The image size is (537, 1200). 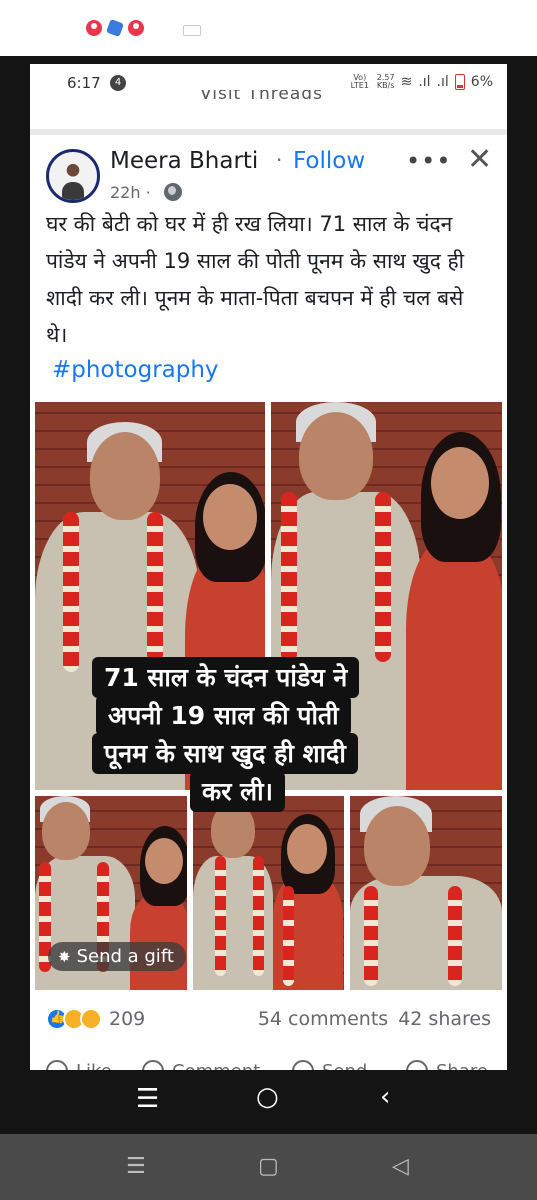 I want to click on globe-icon, so click(x=173, y=192).